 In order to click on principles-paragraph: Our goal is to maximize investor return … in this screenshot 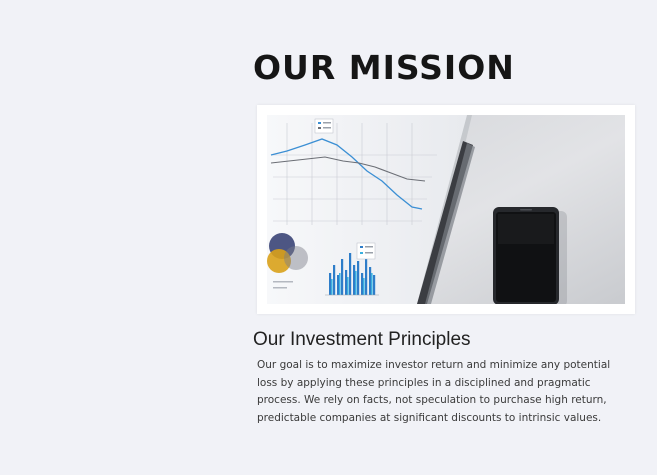, I will do `click(434, 391)`.